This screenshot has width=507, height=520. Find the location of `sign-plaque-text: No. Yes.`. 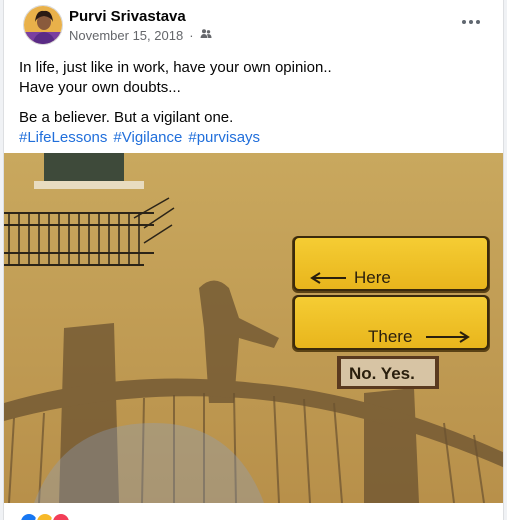

sign-plaque-text: No. Yes. is located at coordinates (382, 373).